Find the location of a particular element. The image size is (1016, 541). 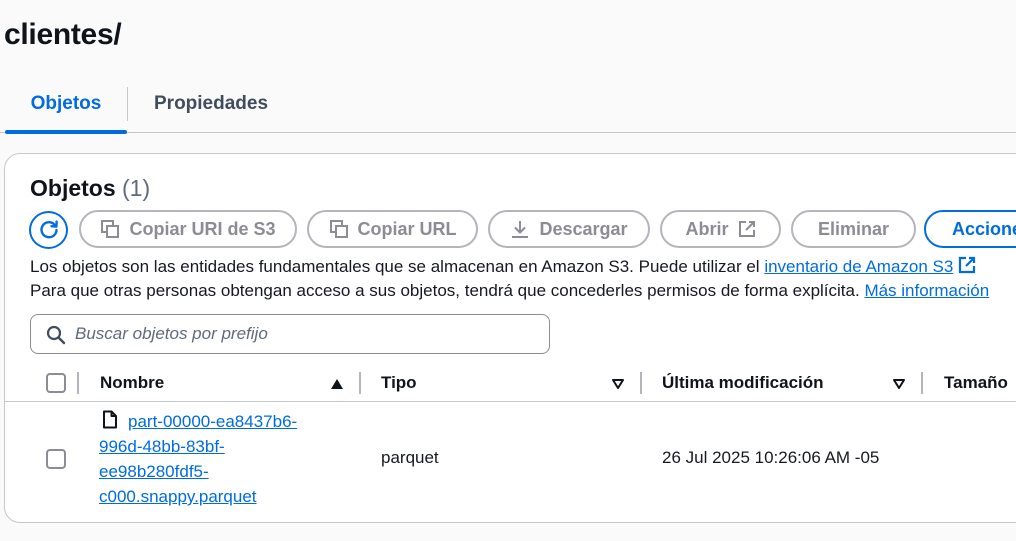

object-name-line: ee98b280fdf5- is located at coordinates (214, 471).